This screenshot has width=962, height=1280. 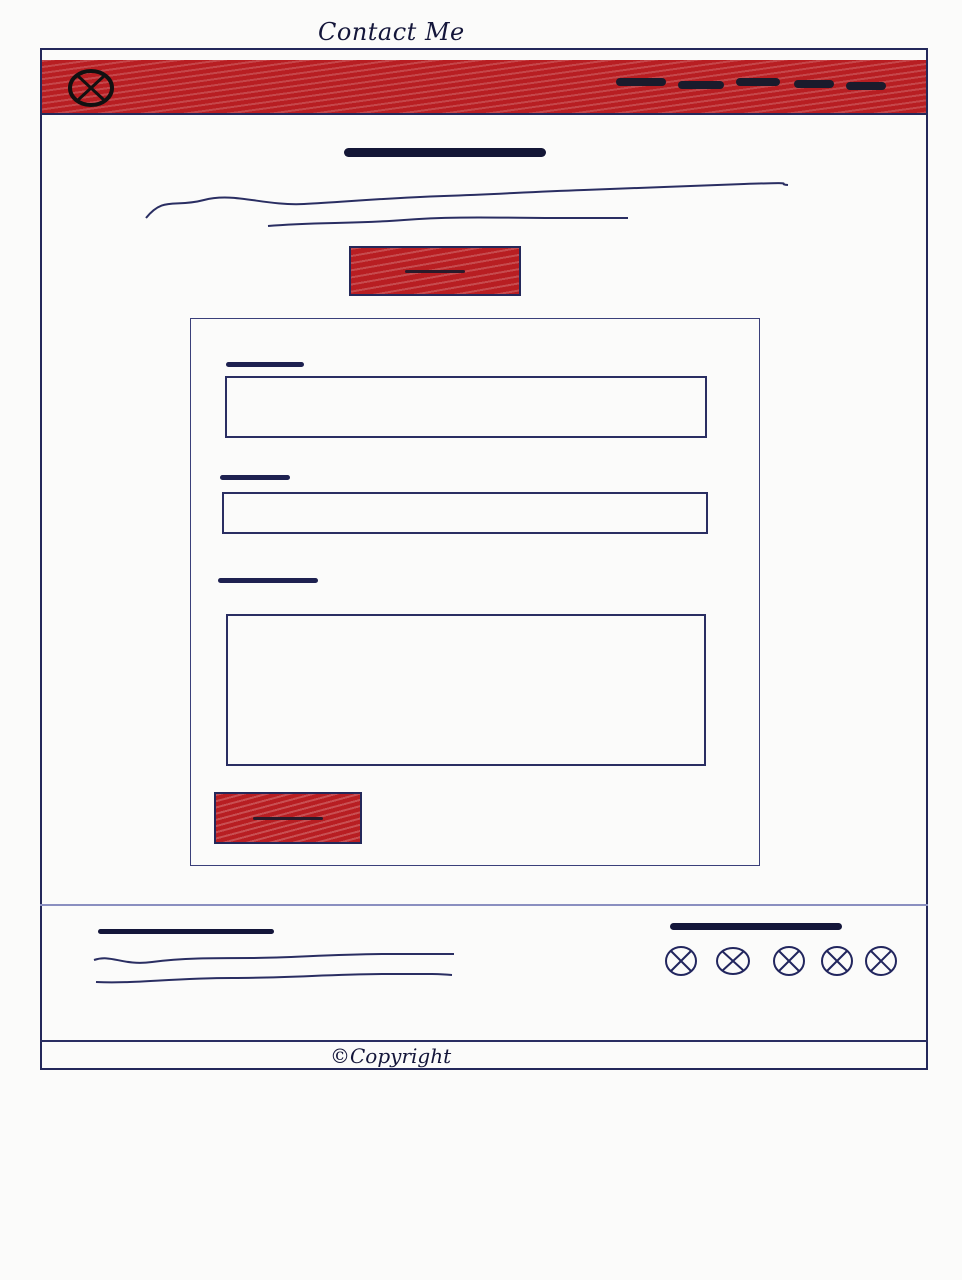 I want to click on hero-cta-button, so click(x=435, y=271).